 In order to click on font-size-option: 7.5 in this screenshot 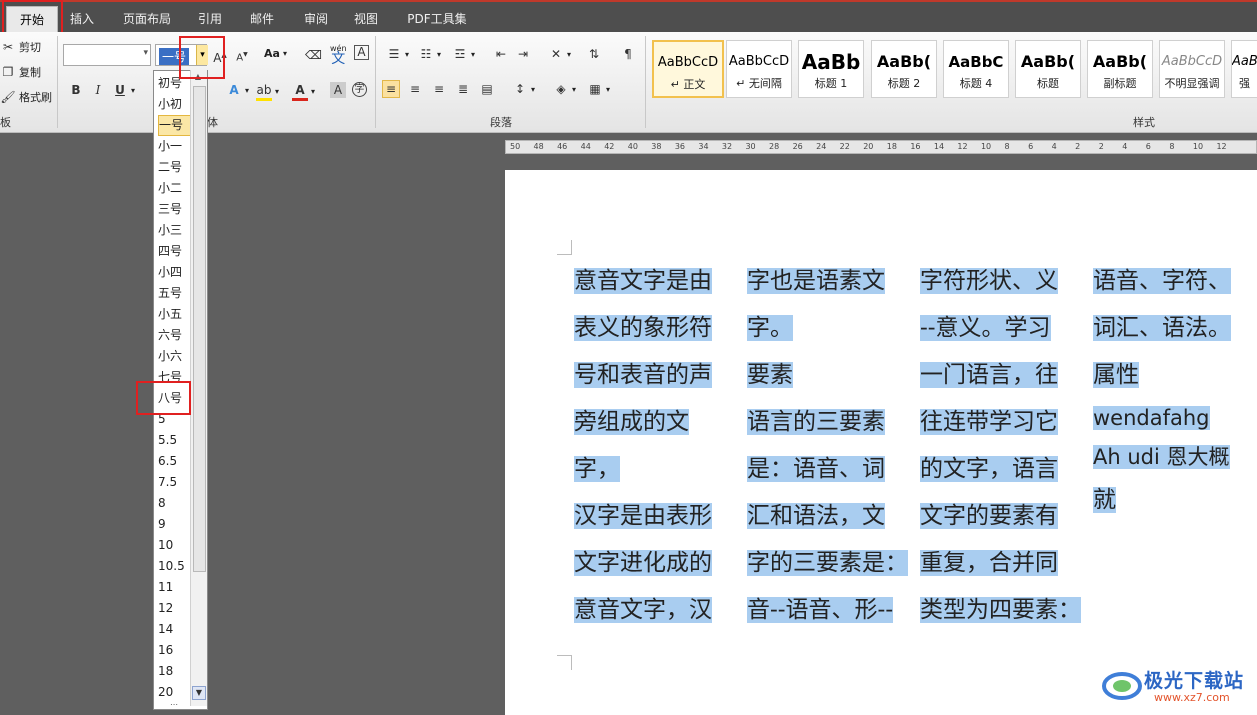, I will do `click(175, 482)`.